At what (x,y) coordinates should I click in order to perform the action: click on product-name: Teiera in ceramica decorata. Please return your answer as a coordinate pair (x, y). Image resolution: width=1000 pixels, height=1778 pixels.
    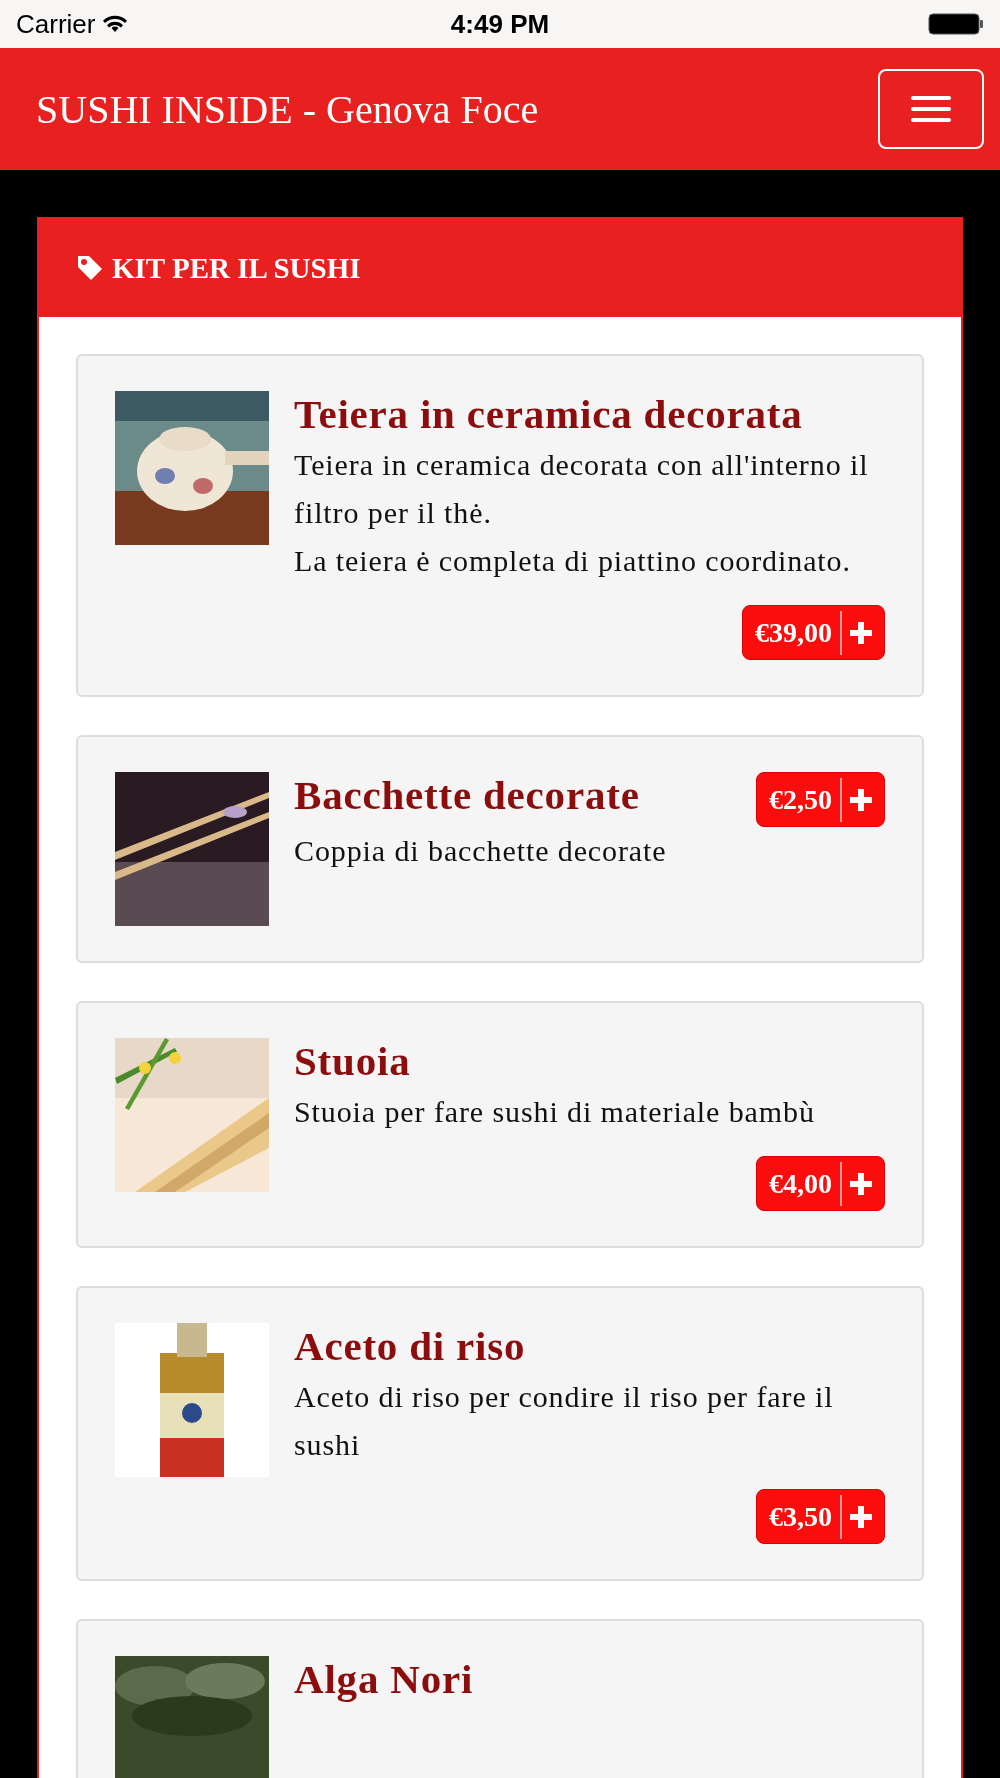
    Looking at the image, I should click on (548, 414).